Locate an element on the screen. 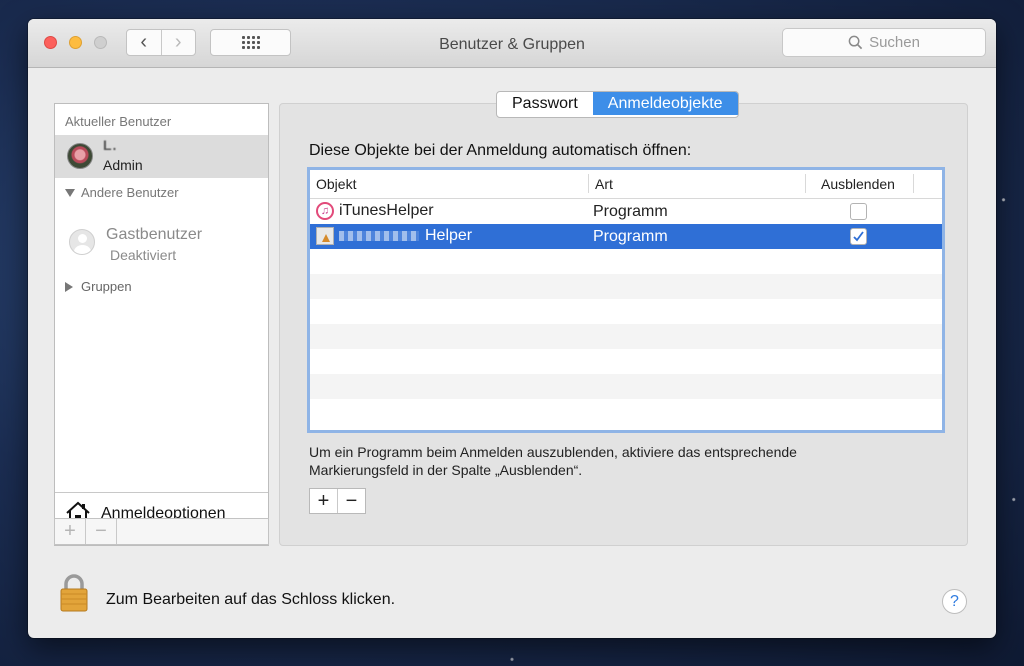 This screenshot has height=666, width=1024. other-users-header: Andere Benutzer is located at coordinates (122, 192).